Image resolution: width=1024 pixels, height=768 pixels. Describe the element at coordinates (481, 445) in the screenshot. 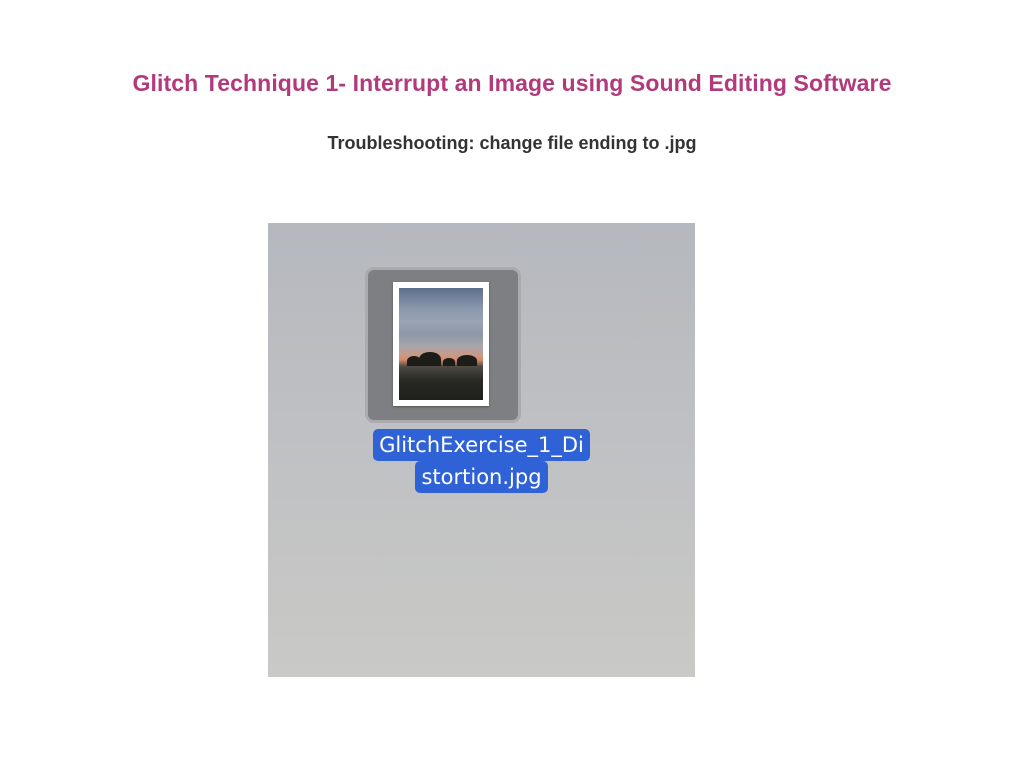

I see `file-name-line-1: GlitchExercise_1_Di` at that location.